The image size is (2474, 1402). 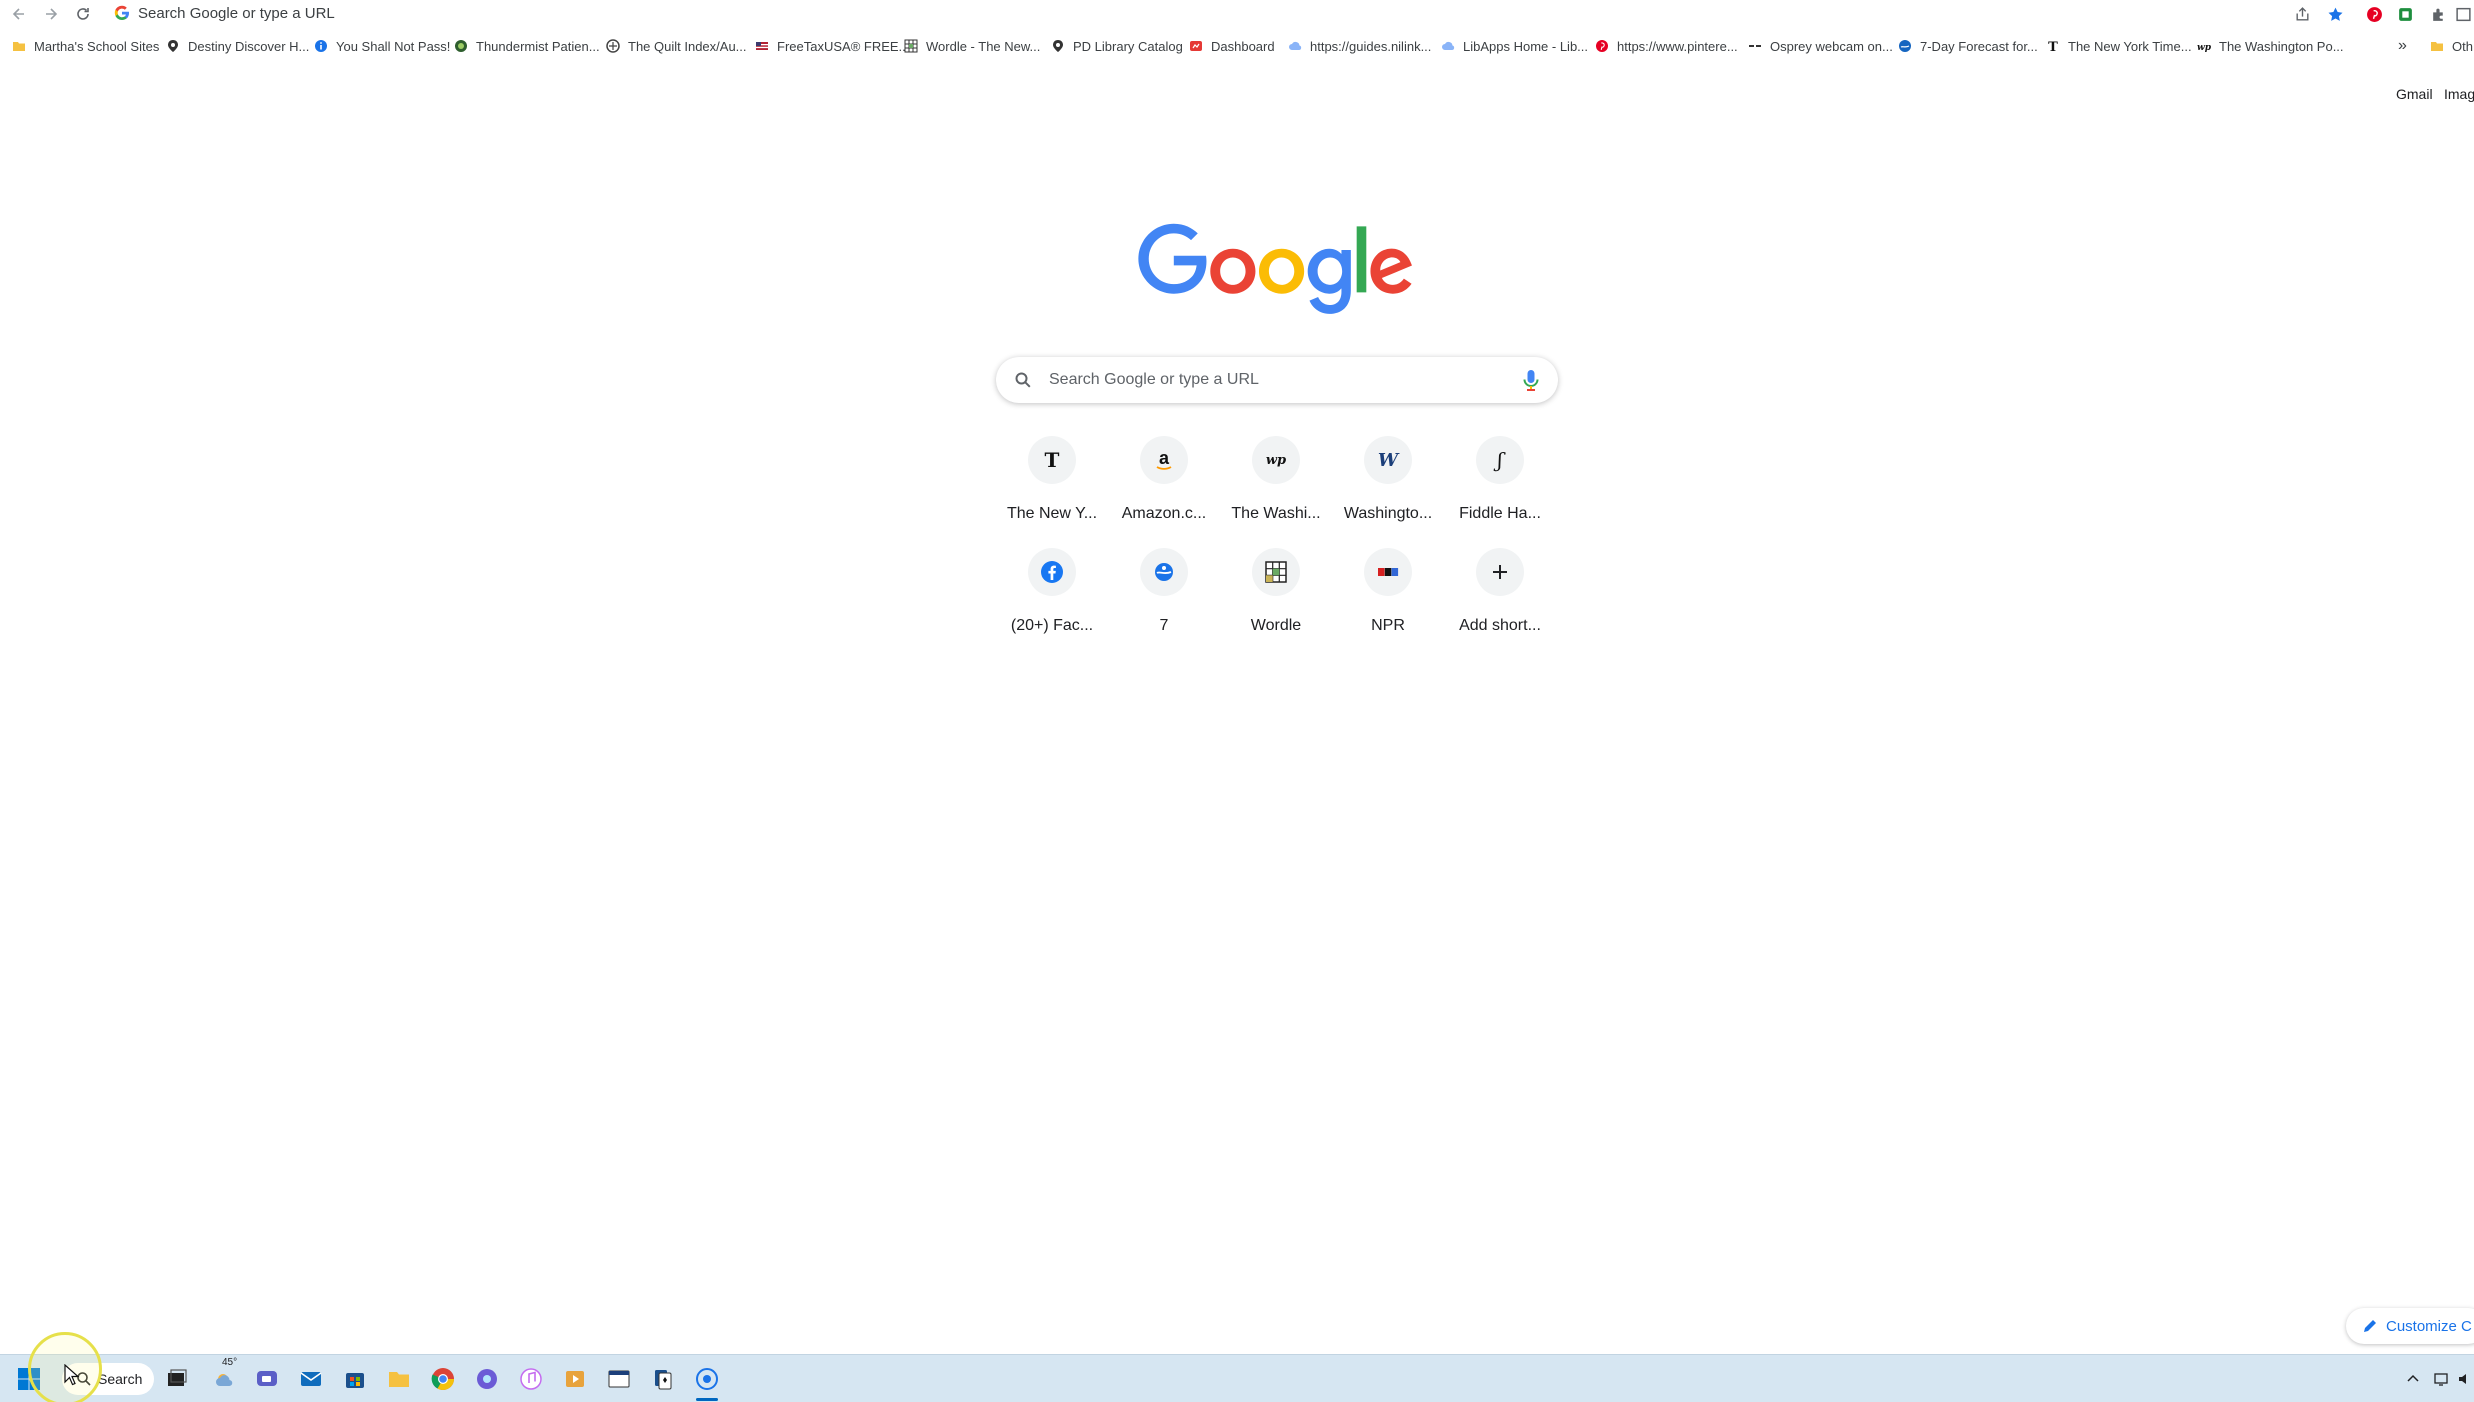 What do you see at coordinates (236, 13) in the screenshot?
I see `omnibox-input: Search Google or type a URL` at bounding box center [236, 13].